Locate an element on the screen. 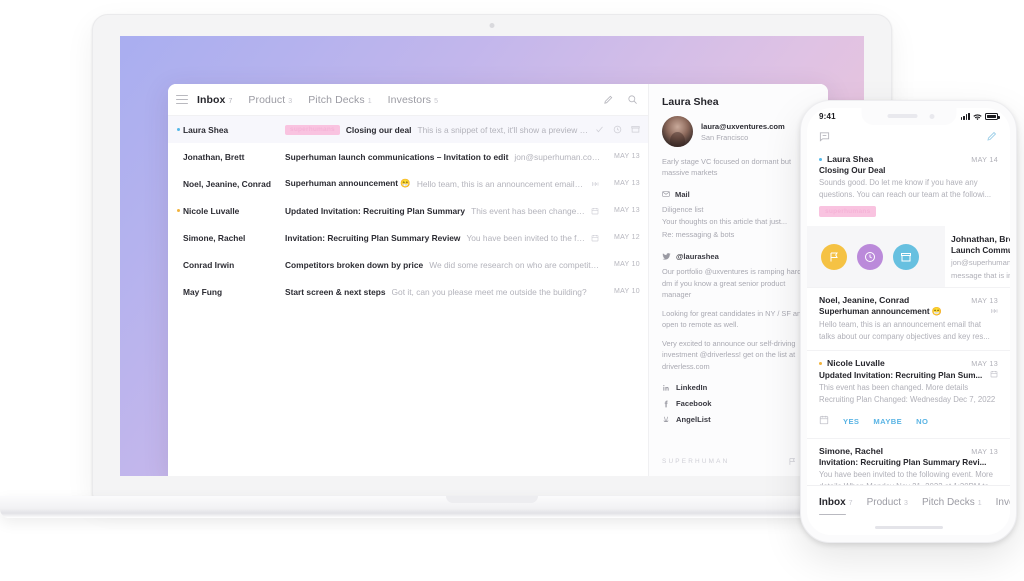  mail-section-header: Mail is located at coordinates (738, 194).